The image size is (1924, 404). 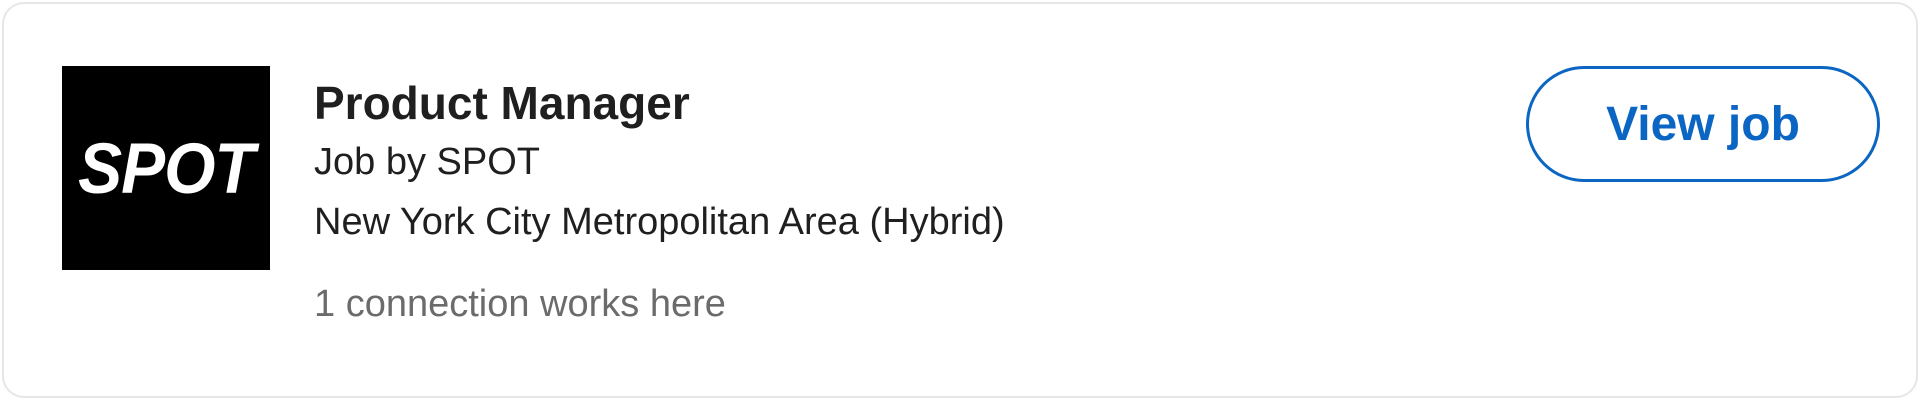 I want to click on company-logo-text: SPOT, so click(x=166, y=168).